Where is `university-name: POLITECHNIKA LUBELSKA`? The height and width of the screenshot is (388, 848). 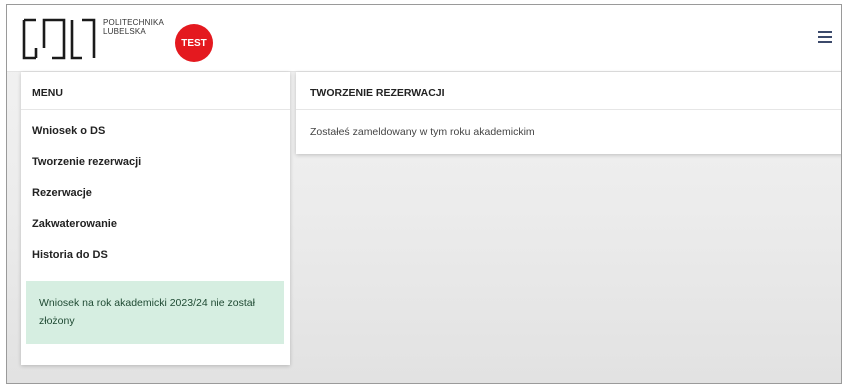
university-name: POLITECHNIKA LUBELSKA is located at coordinates (133, 27).